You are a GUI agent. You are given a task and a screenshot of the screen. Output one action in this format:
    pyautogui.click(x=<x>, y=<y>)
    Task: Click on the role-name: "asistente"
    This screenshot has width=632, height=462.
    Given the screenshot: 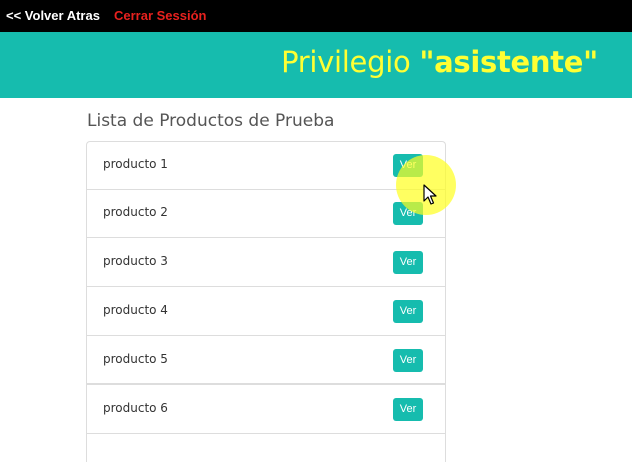 What is the action you would take?
    pyautogui.click(x=508, y=62)
    